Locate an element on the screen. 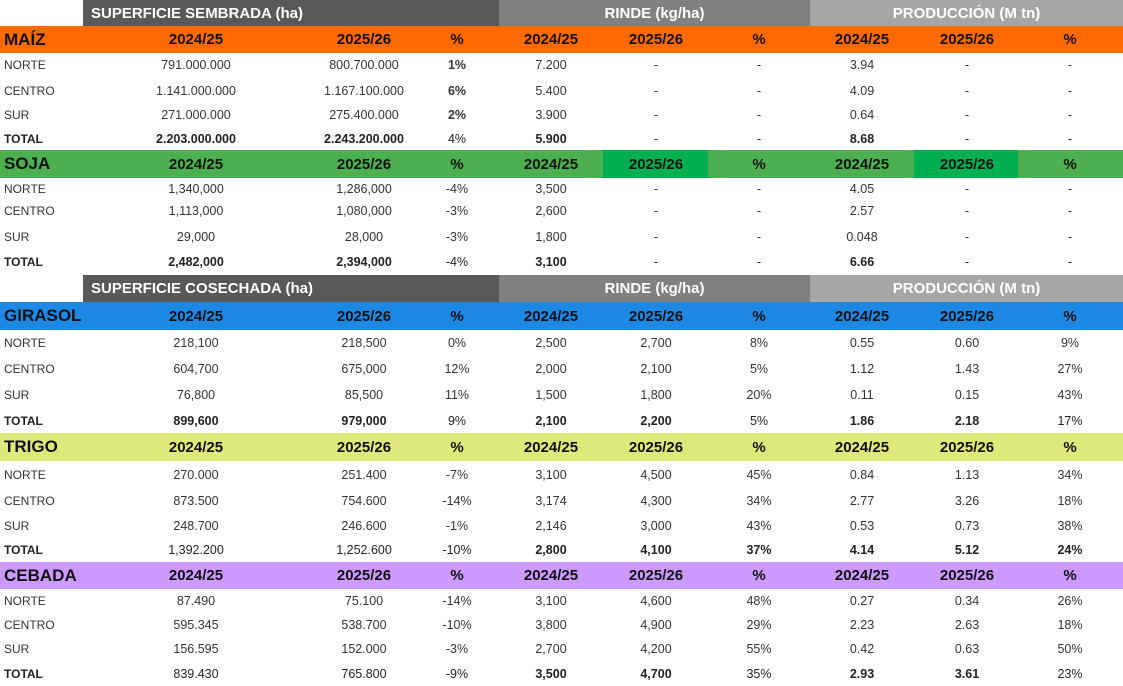  value-cell: 34% is located at coordinates (759, 500).